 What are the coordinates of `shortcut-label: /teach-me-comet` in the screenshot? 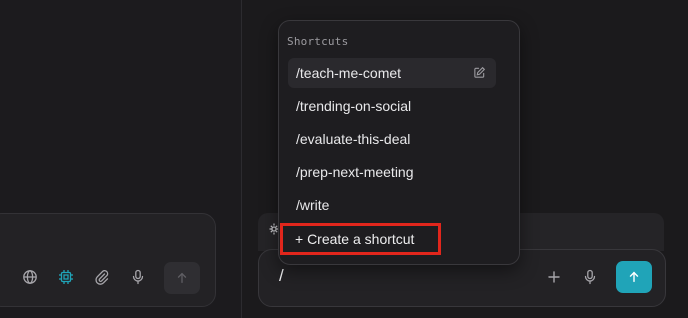 It's located at (349, 73).